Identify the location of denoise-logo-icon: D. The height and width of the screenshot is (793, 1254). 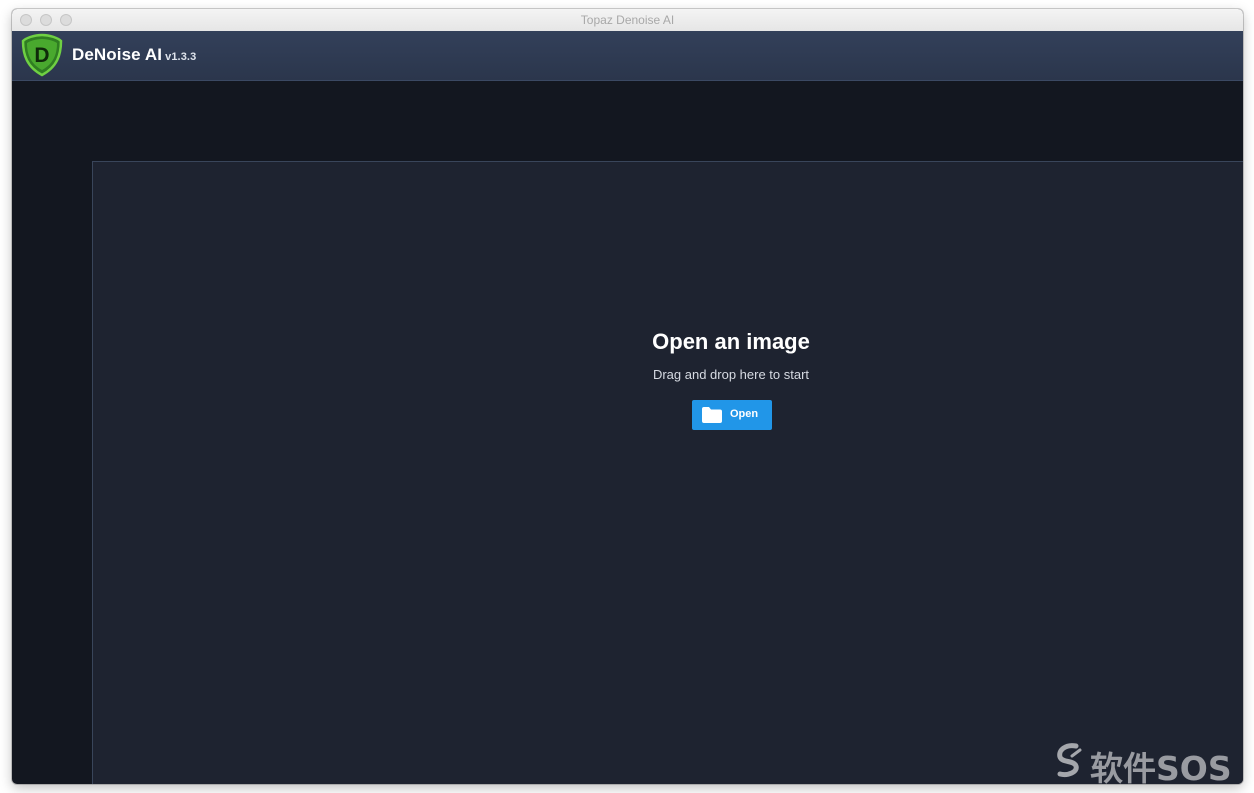
(42, 55).